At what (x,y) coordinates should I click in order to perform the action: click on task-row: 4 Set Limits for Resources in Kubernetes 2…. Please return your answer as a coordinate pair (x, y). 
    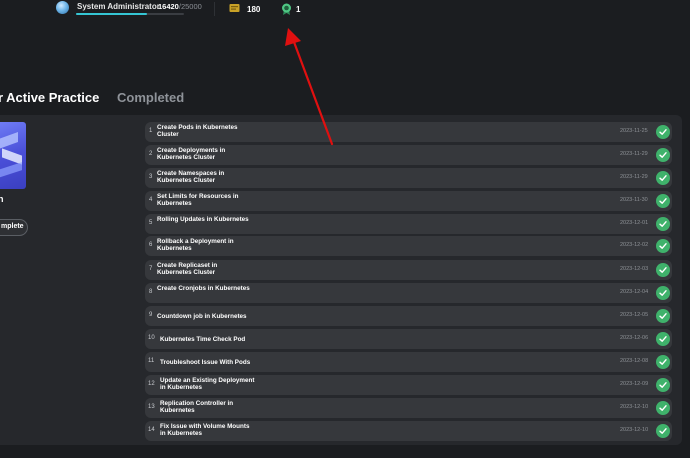
    Looking at the image, I should click on (408, 201).